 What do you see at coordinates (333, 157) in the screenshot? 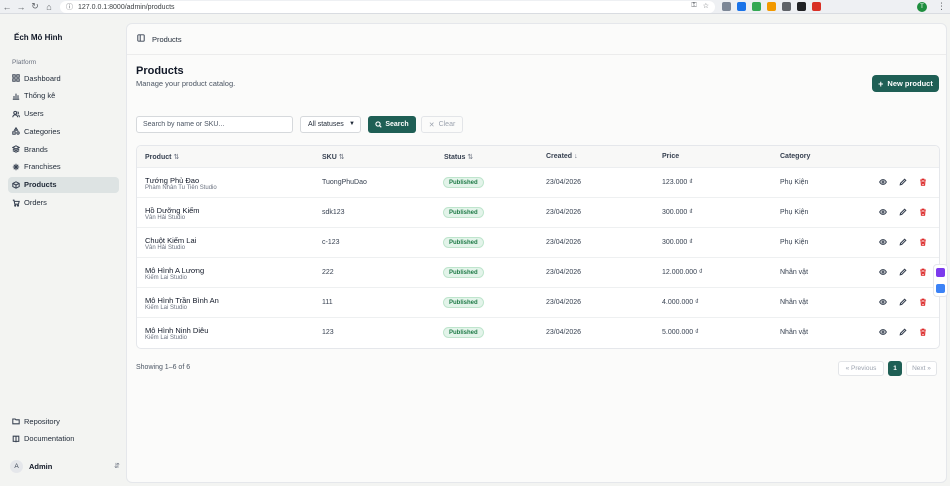
I see `column-header-sku: SKU ⇅` at bounding box center [333, 157].